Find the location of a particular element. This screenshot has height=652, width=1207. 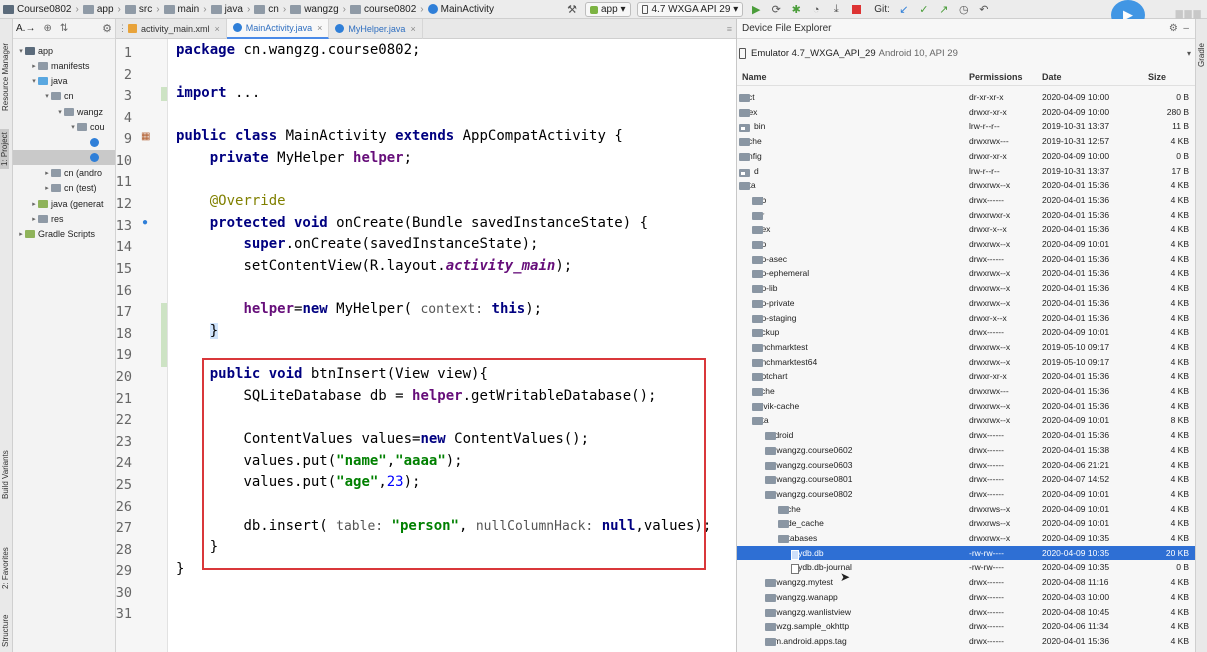

file-row: code_cache drwxrws--x 2020-04-09 10:01 4 KB is located at coordinates (966, 523).